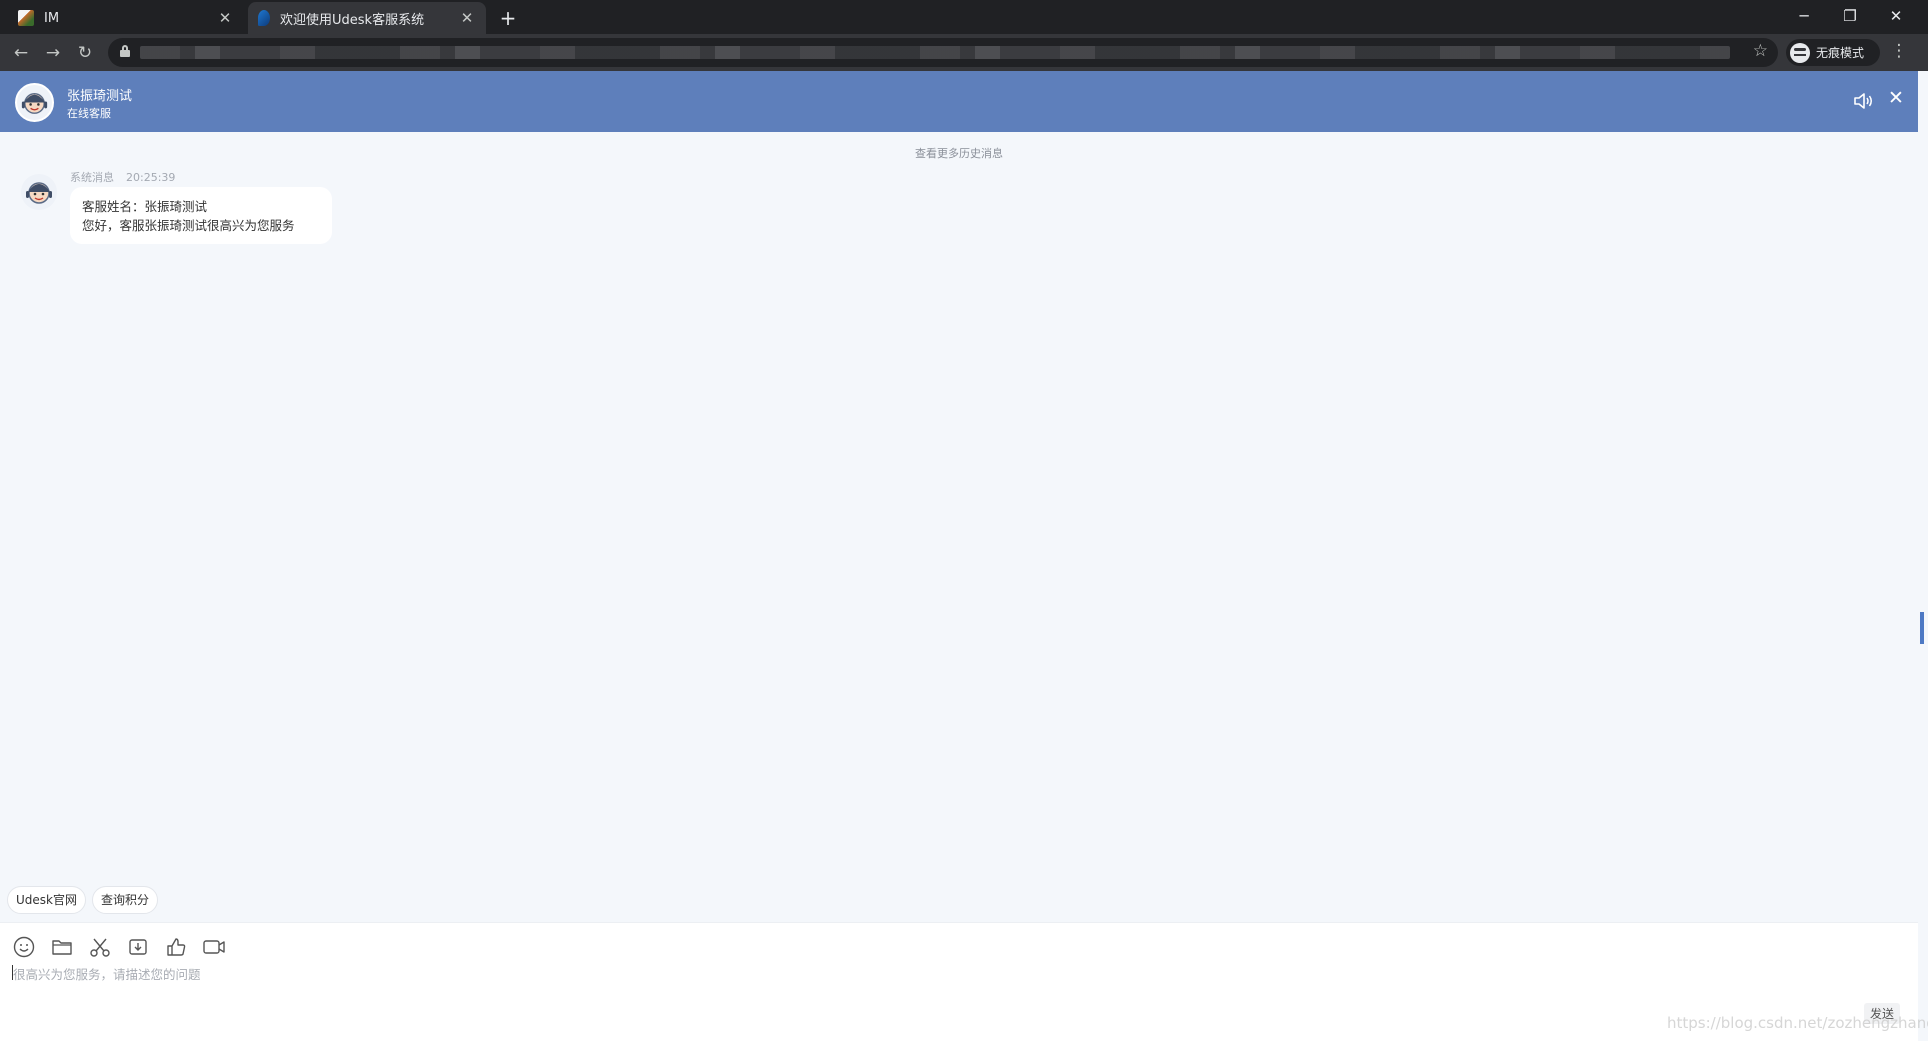 The width and height of the screenshot is (1928, 1041). What do you see at coordinates (126, 18) in the screenshot?
I see `tab-im: IM ✕` at bounding box center [126, 18].